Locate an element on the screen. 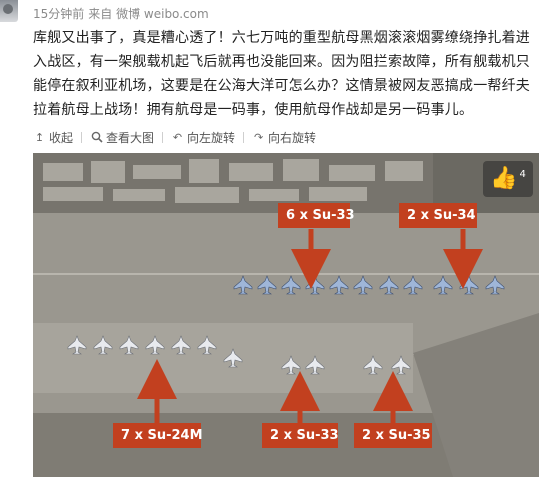  rotate-right-button: ↷ 向右旋转 is located at coordinates (284, 137).